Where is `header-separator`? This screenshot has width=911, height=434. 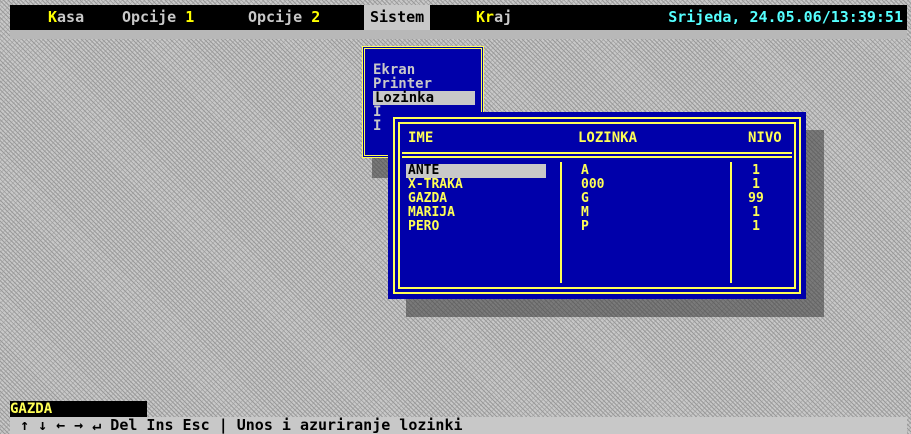
header-separator is located at coordinates (597, 153).